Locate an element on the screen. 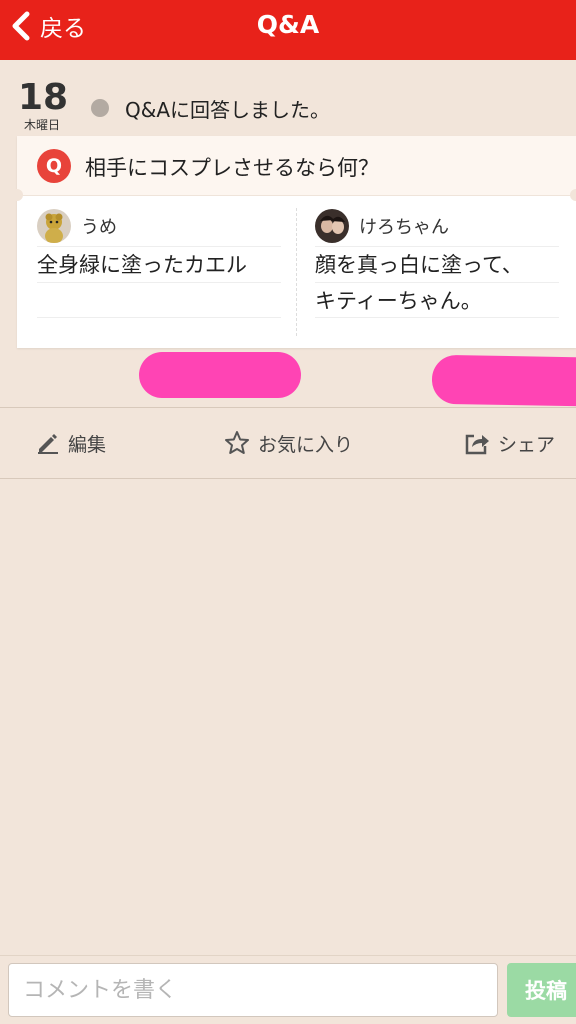  answer-item: けろちゃん 顔を真っ白に塗って、 キティーちゃん。 is located at coordinates (437, 273).